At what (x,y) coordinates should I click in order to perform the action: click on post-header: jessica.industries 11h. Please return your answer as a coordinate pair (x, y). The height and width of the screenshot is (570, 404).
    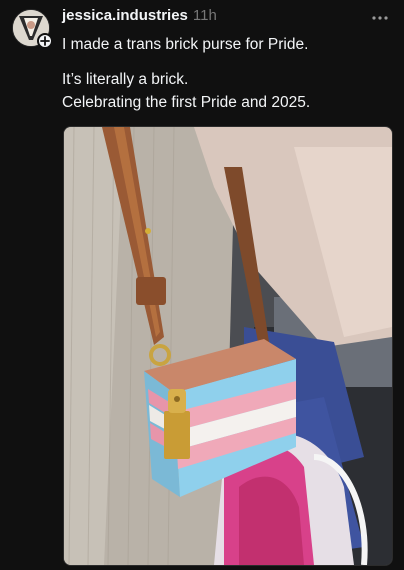
    Looking at the image, I should click on (139, 18).